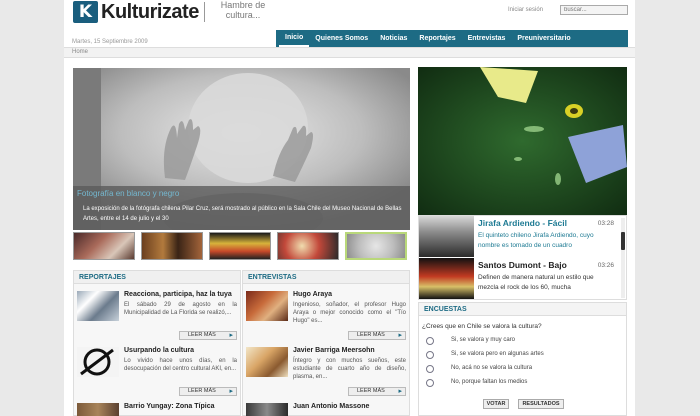 This screenshot has width=700, height=416. What do you see at coordinates (341, 38) in the screenshot?
I see `nav-quienes-somos: Quienes Somos` at bounding box center [341, 38].